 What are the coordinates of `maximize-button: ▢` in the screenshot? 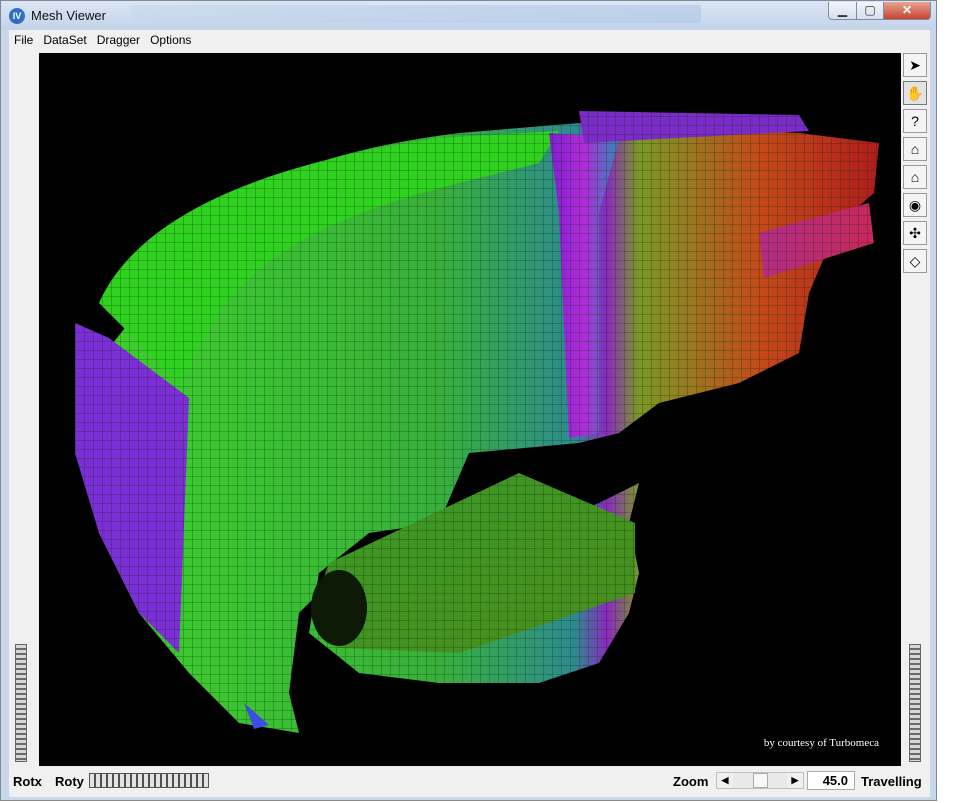 It's located at (870, 11).